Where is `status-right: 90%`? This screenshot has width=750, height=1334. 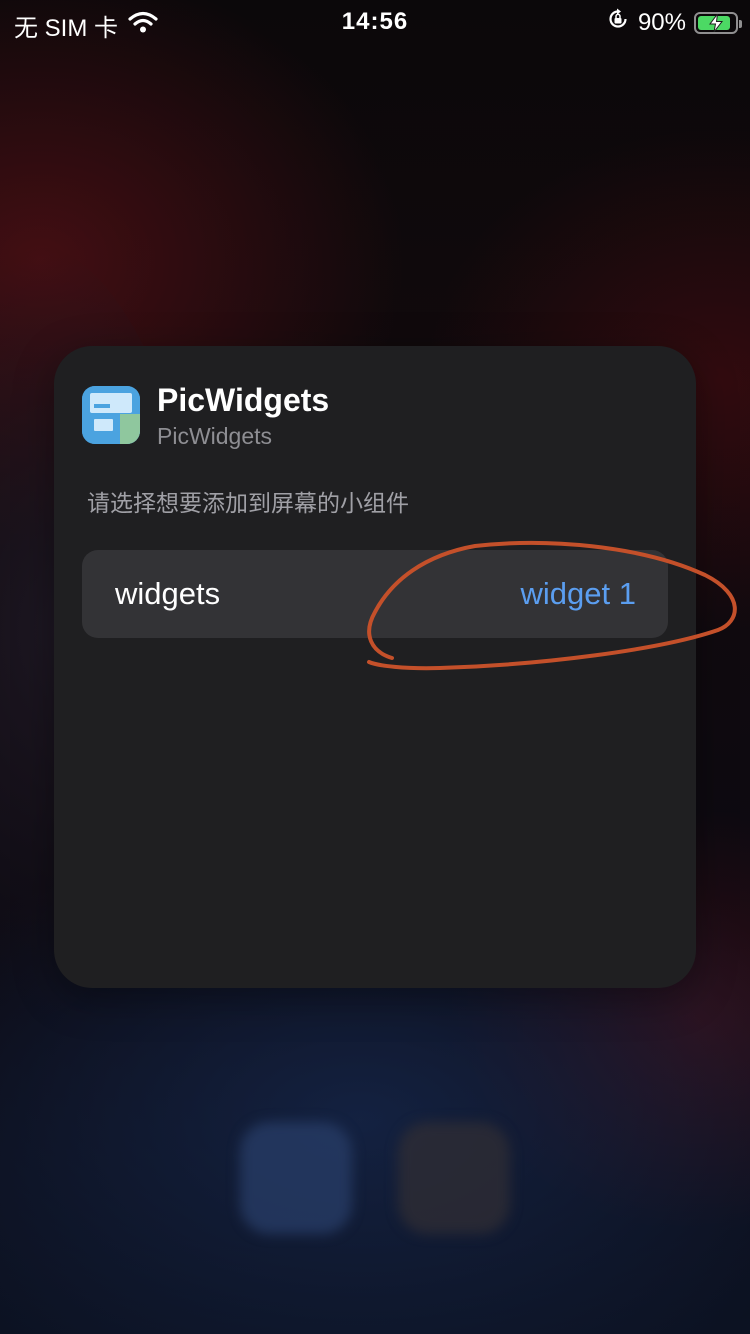 status-right: 90% is located at coordinates (674, 22).